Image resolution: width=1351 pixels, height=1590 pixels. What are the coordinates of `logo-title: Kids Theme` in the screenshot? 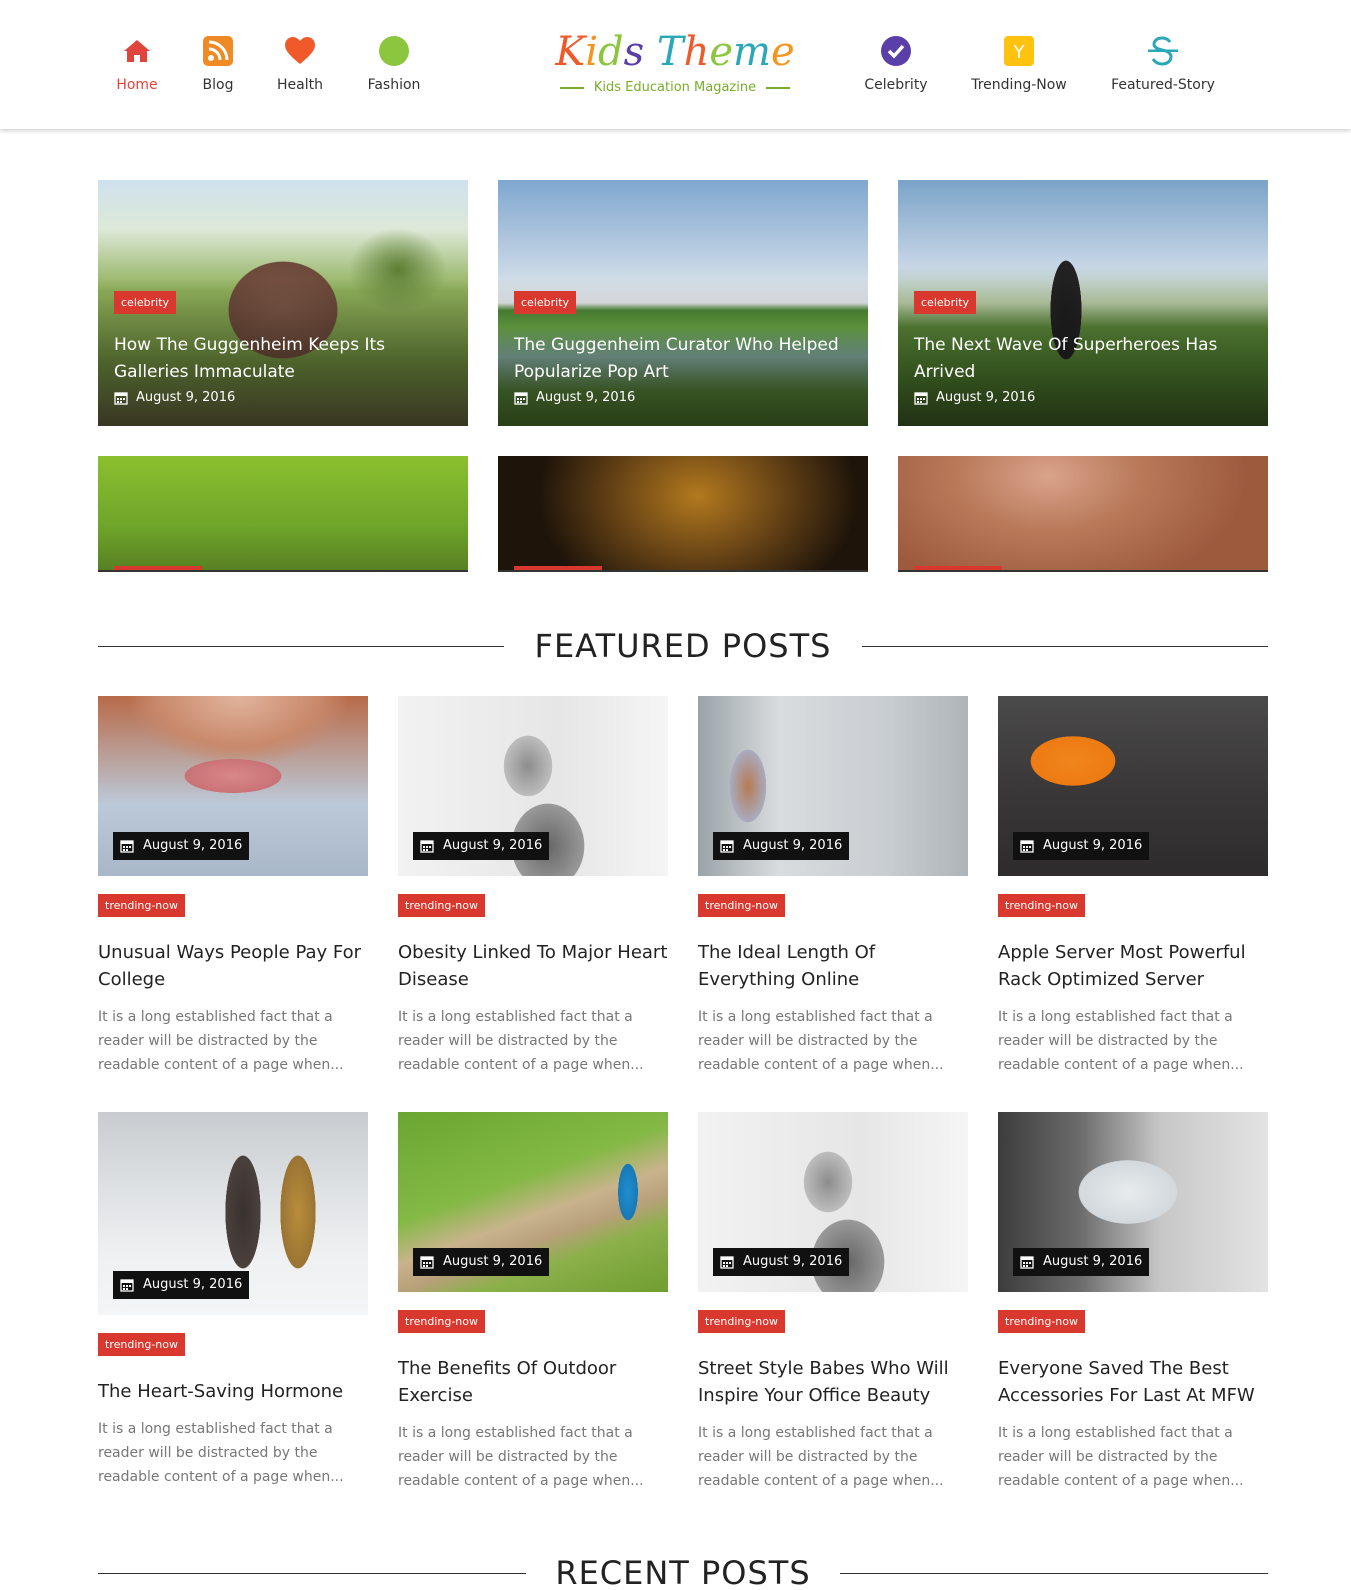 It's located at (675, 52).